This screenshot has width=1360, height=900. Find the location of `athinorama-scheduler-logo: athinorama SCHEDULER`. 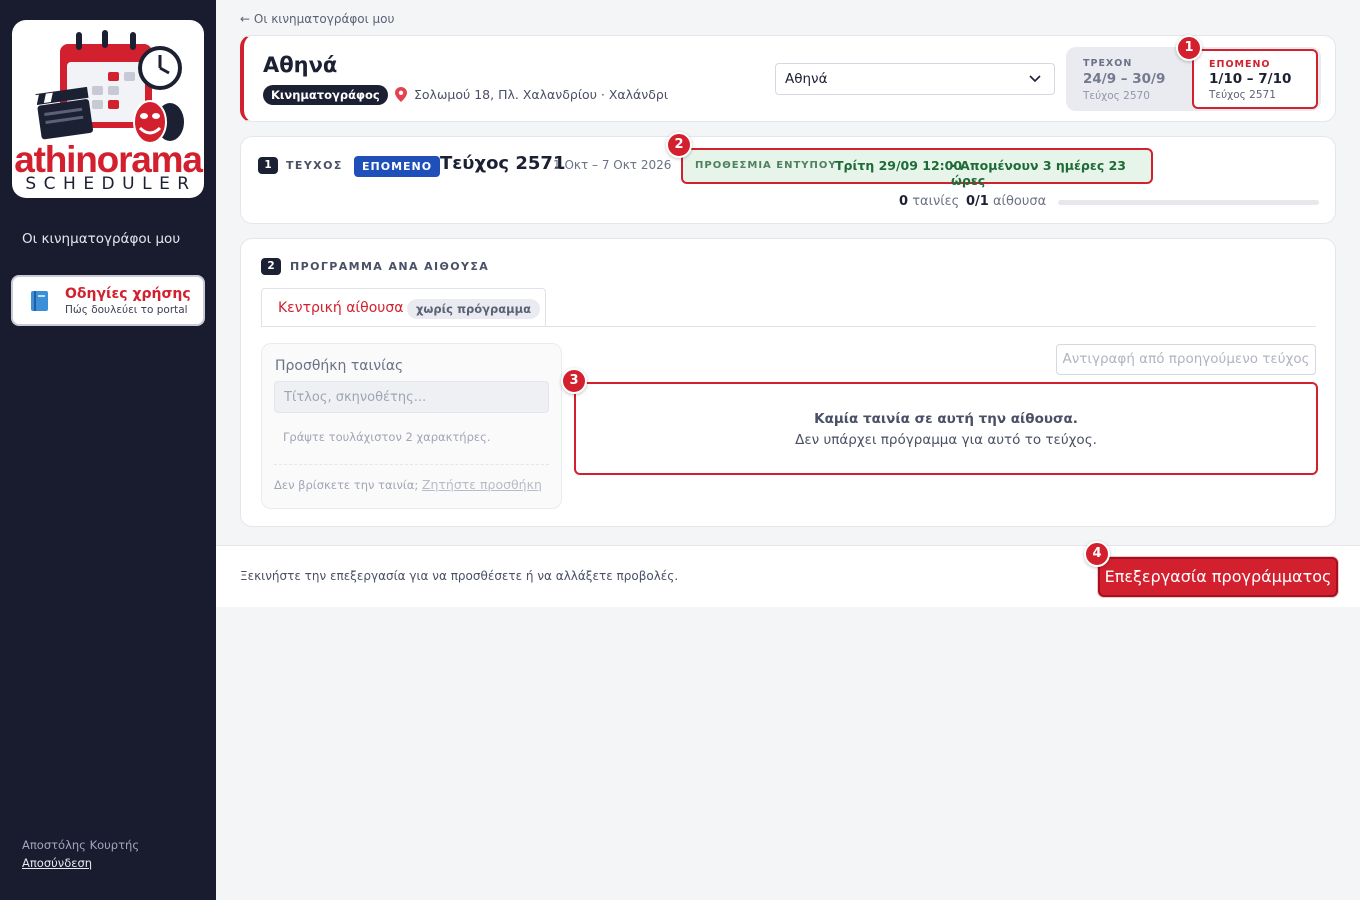

athinorama-scheduler-logo: athinorama SCHEDULER is located at coordinates (108, 109).